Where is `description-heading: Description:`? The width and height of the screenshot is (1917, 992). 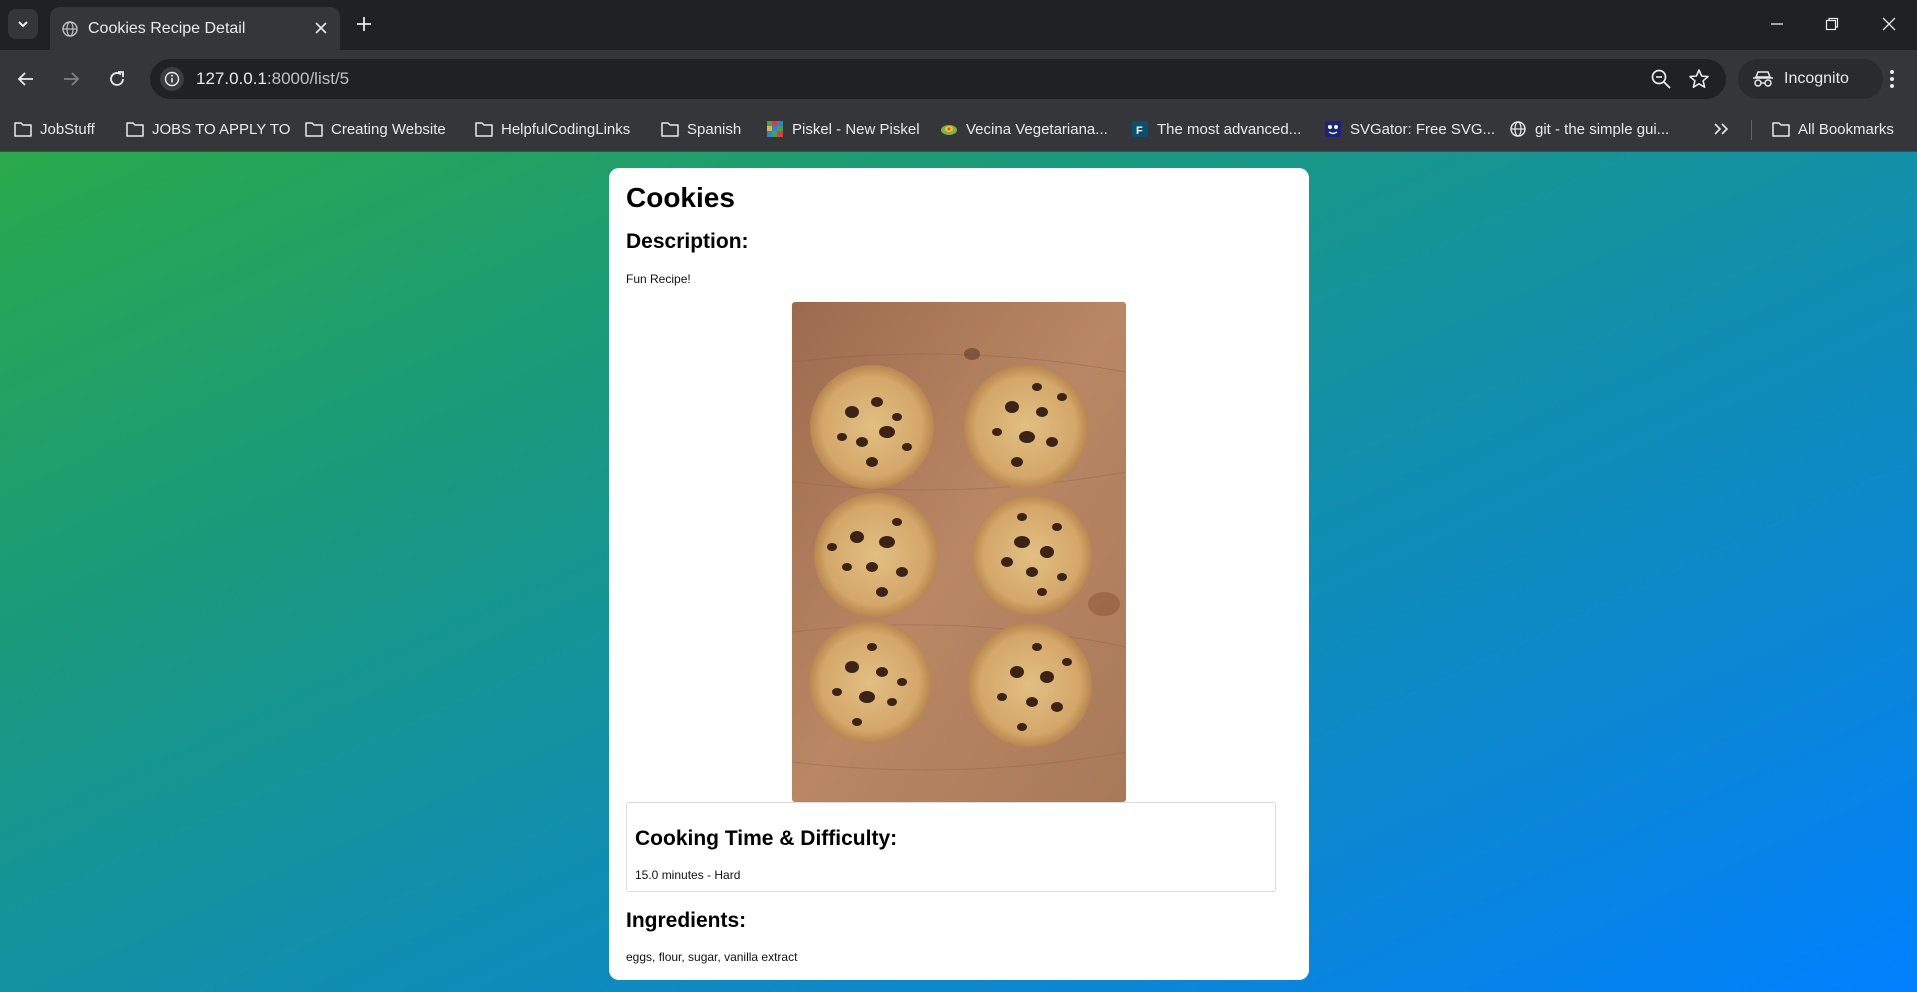 description-heading: Description: is located at coordinates (687, 241).